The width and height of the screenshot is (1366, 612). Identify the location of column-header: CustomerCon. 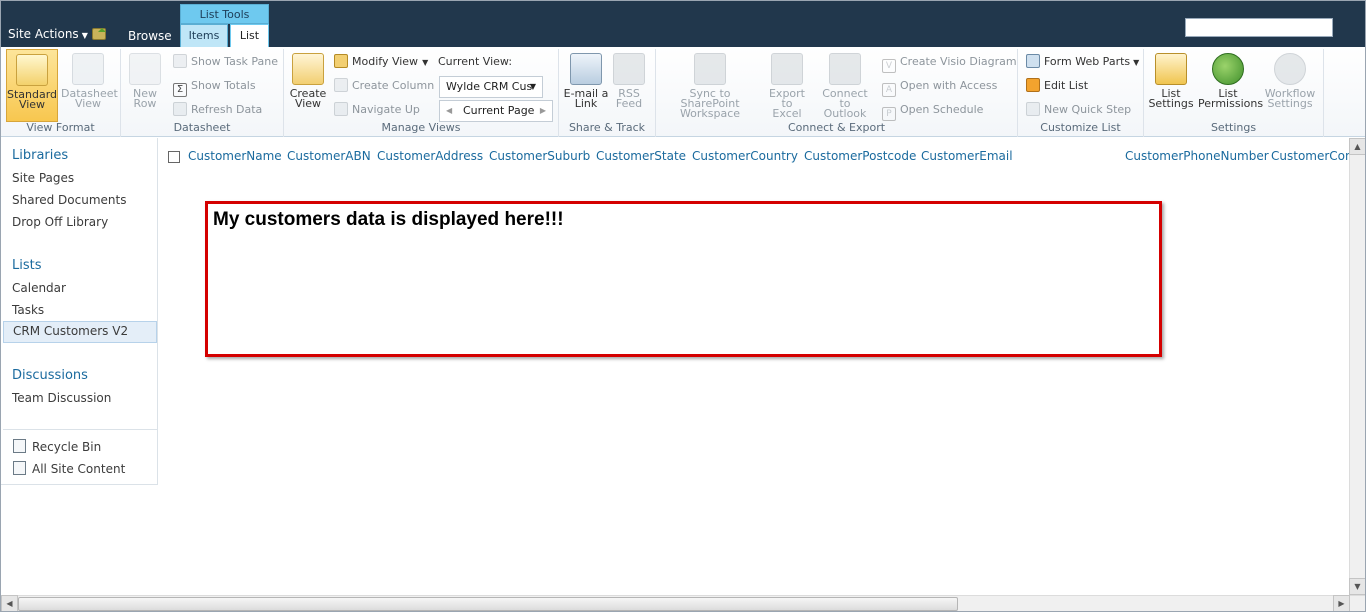
(1310, 156).